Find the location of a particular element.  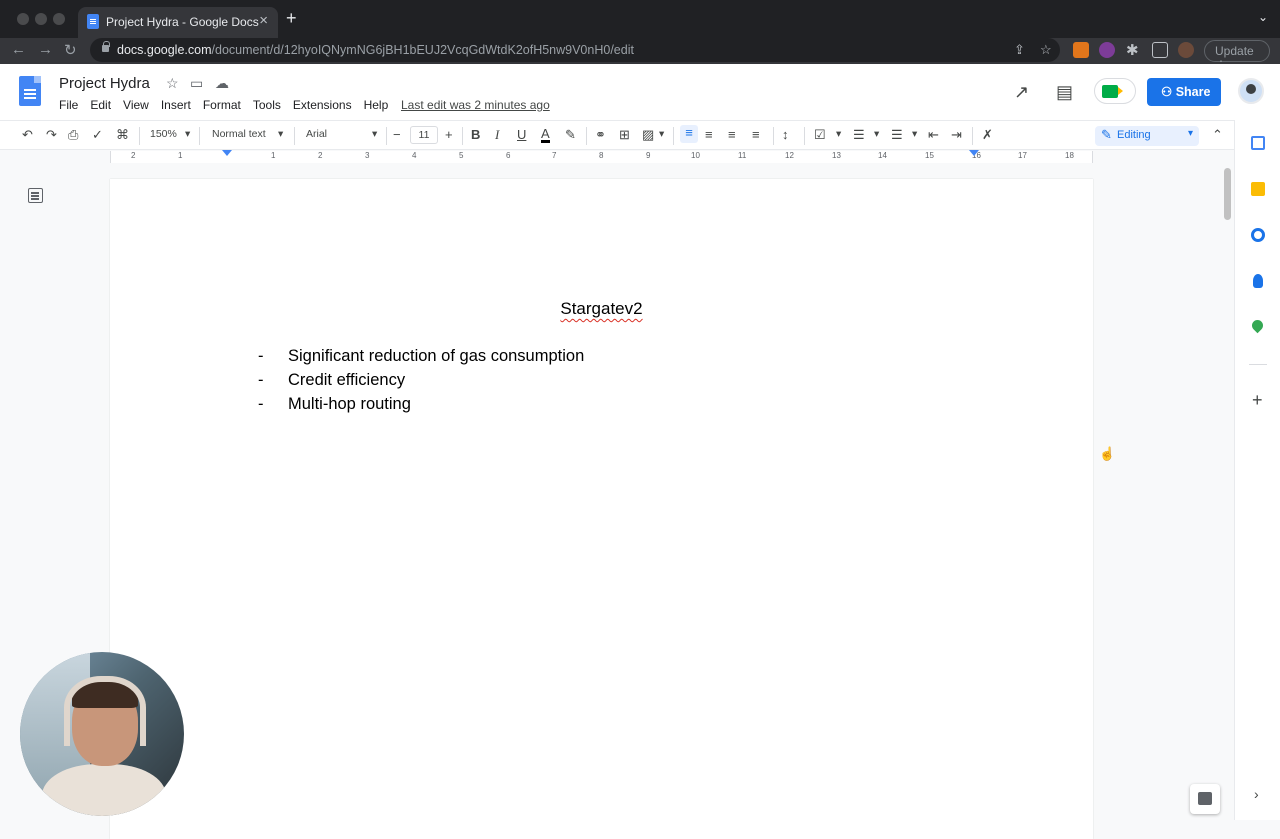

document-heading: Stargatev2 is located at coordinates (601, 309).